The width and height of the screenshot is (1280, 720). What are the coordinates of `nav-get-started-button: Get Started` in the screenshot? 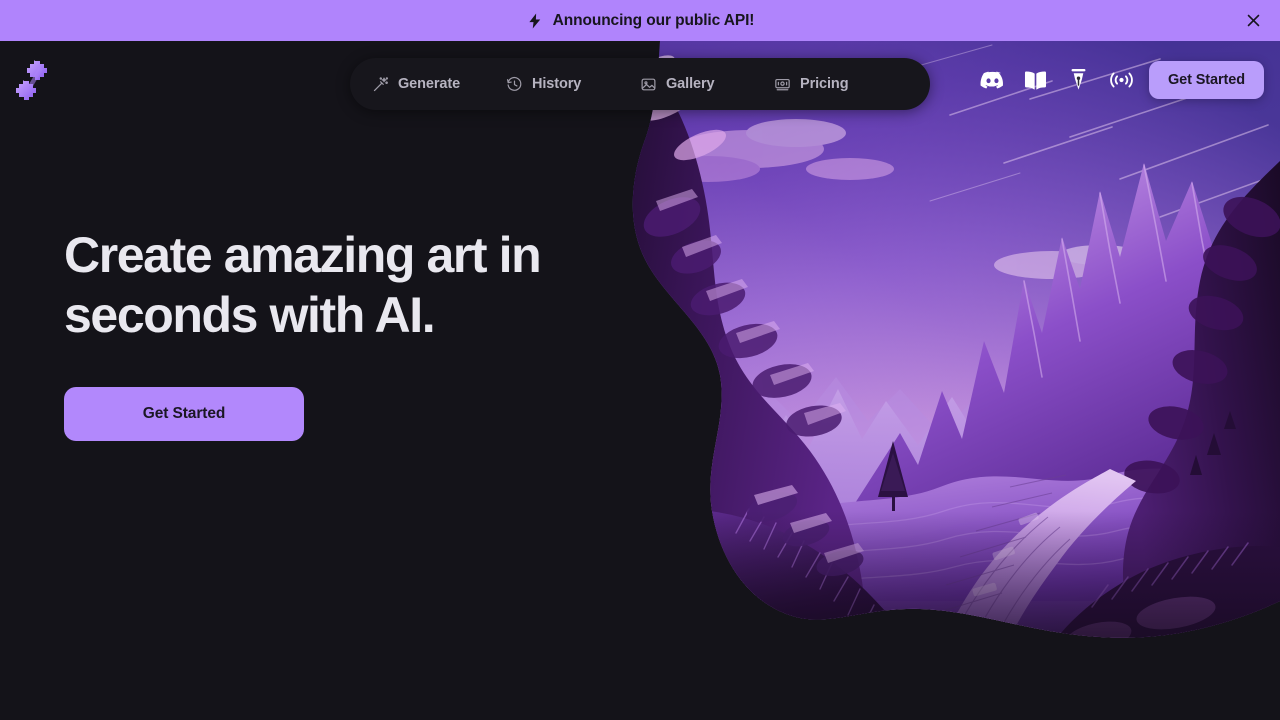 It's located at (1206, 80).